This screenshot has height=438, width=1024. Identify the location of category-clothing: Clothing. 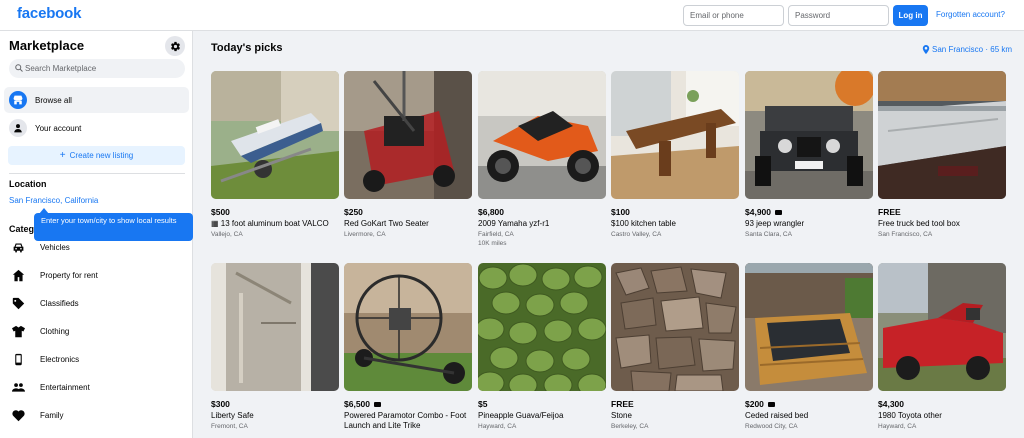
(96, 331).